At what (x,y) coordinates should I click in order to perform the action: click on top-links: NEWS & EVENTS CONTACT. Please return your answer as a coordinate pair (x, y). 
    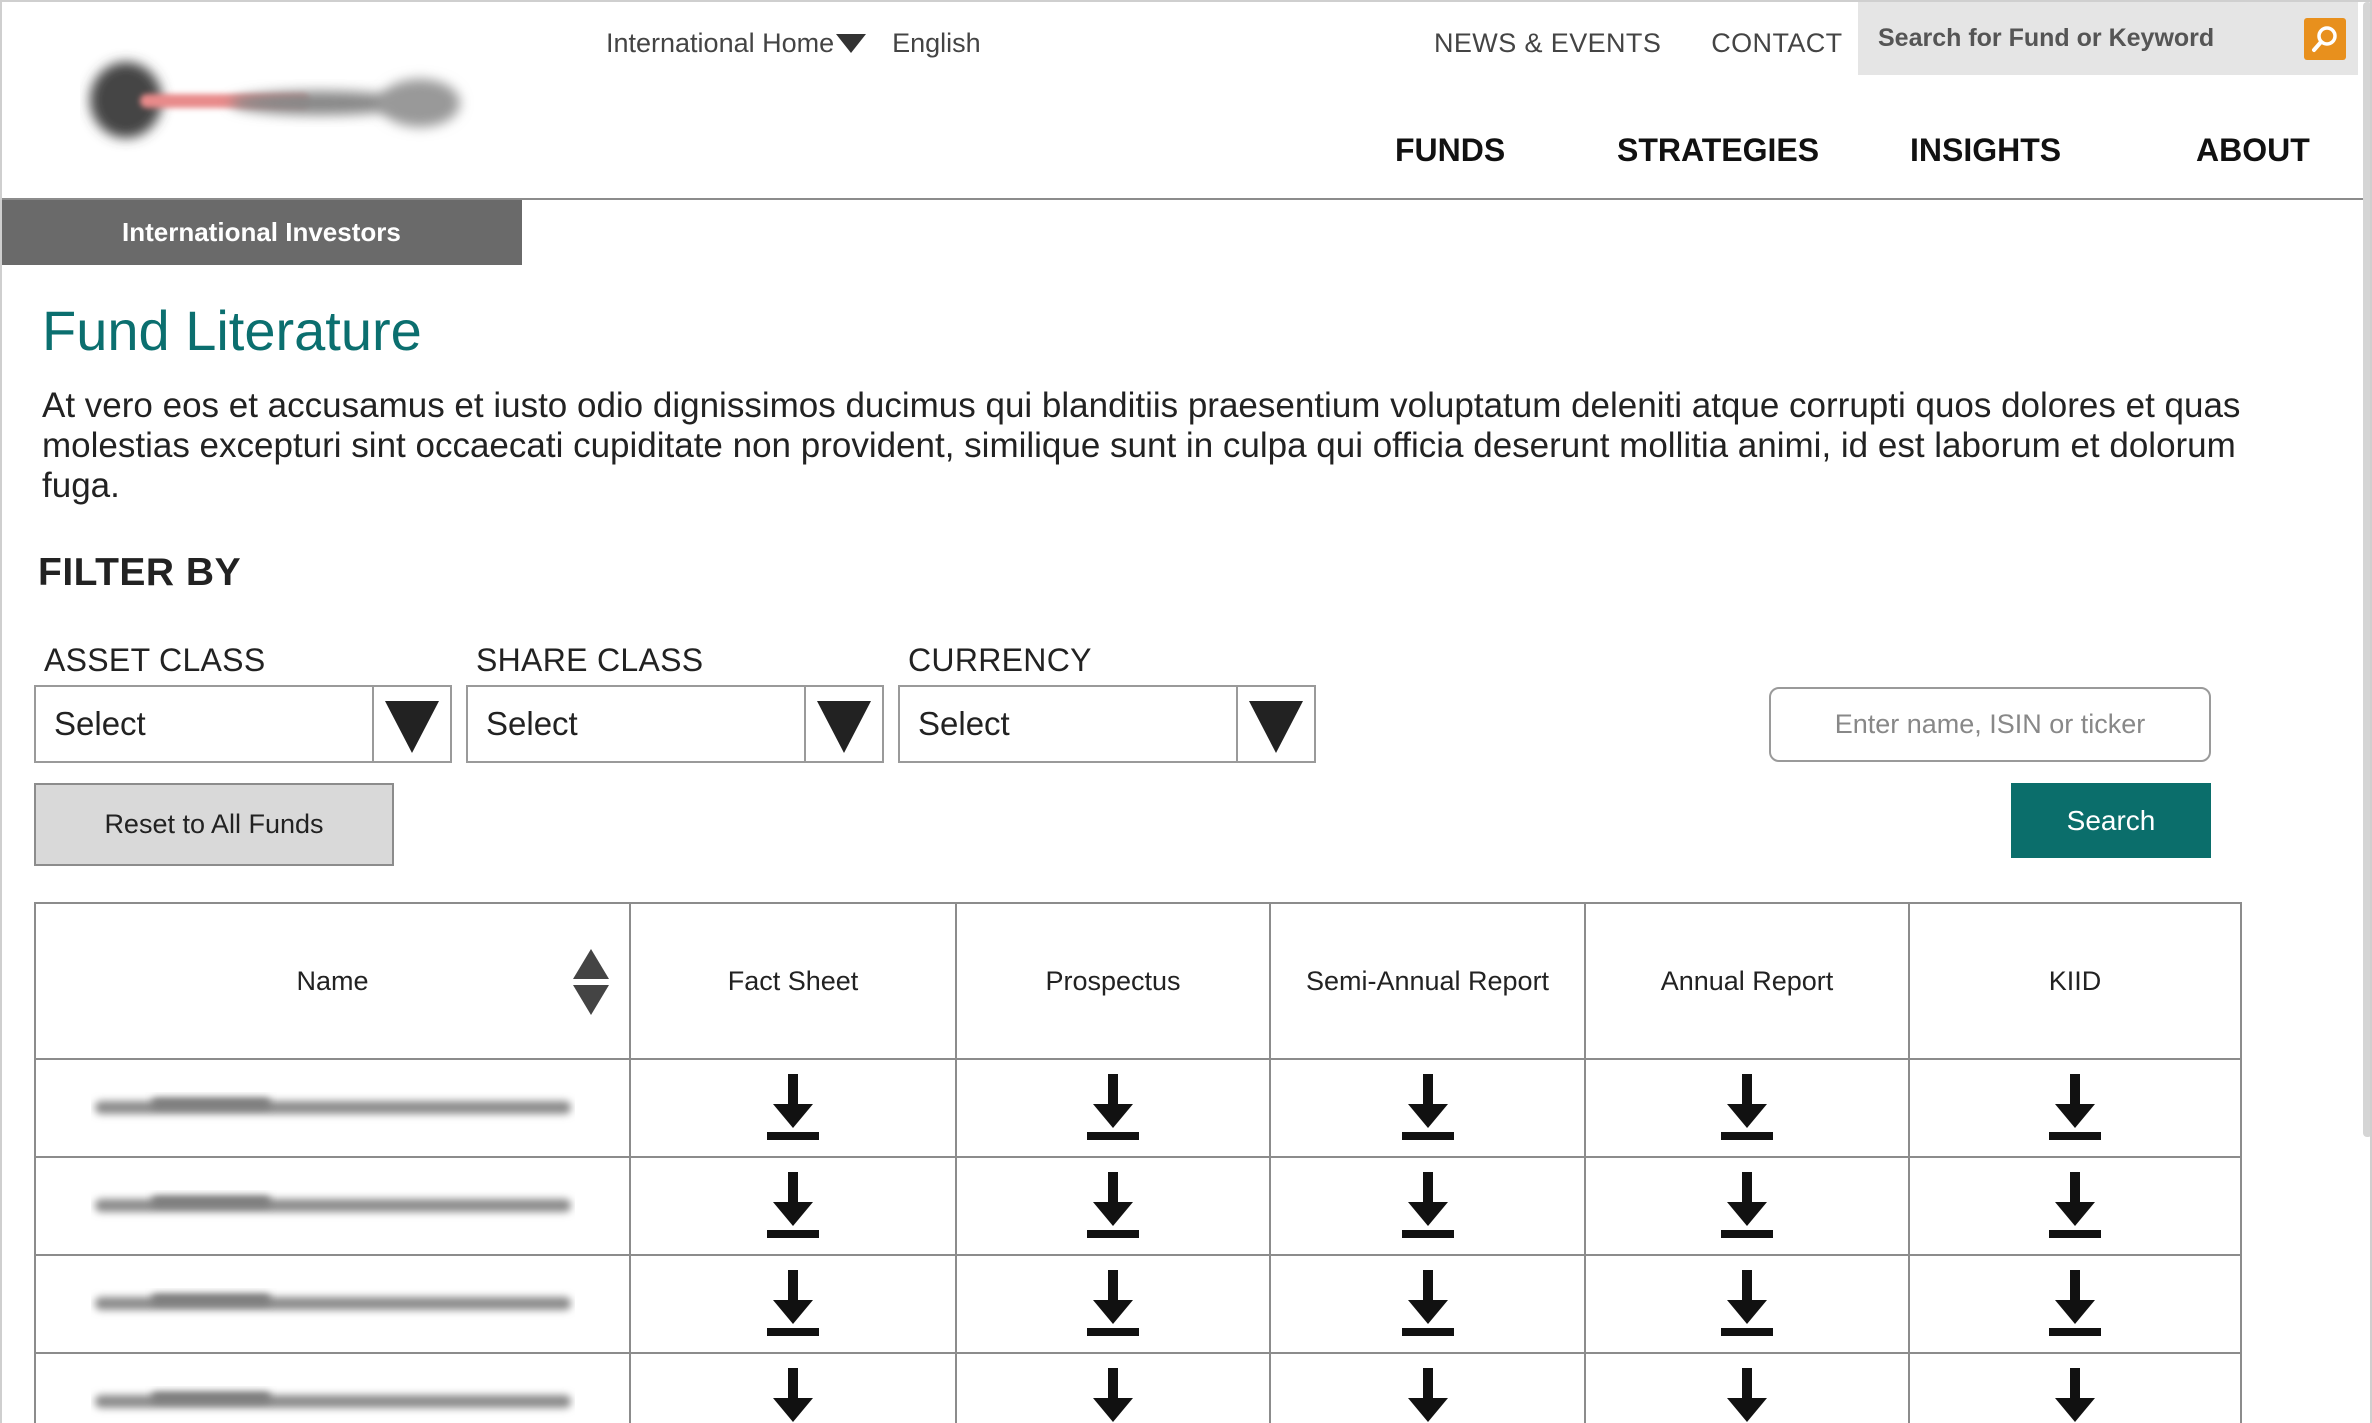
    Looking at the image, I should click on (1638, 43).